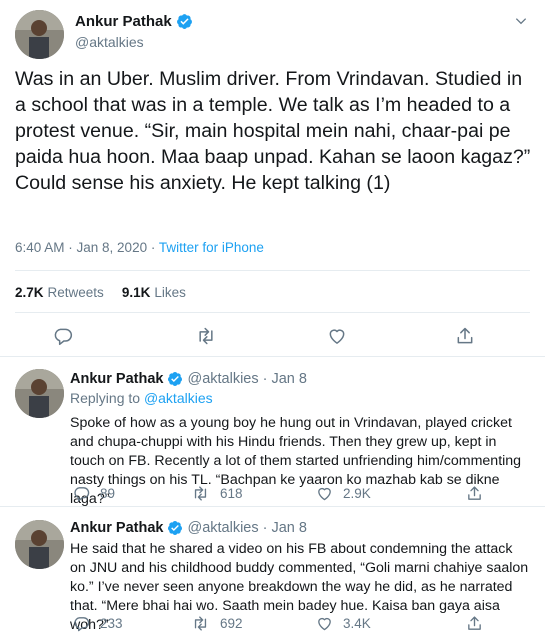 Image resolution: width=545 pixels, height=638 pixels. Describe the element at coordinates (305, 625) in the screenshot. I see `reply-actions: 233 692 3.4K` at that location.